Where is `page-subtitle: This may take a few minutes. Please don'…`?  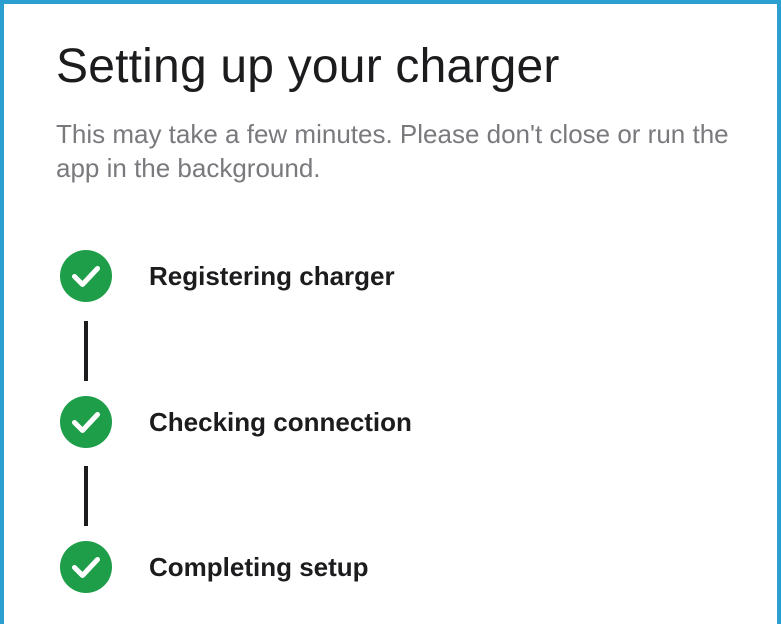 page-subtitle: This may take a few minutes. Please don'… is located at coordinates (392, 151).